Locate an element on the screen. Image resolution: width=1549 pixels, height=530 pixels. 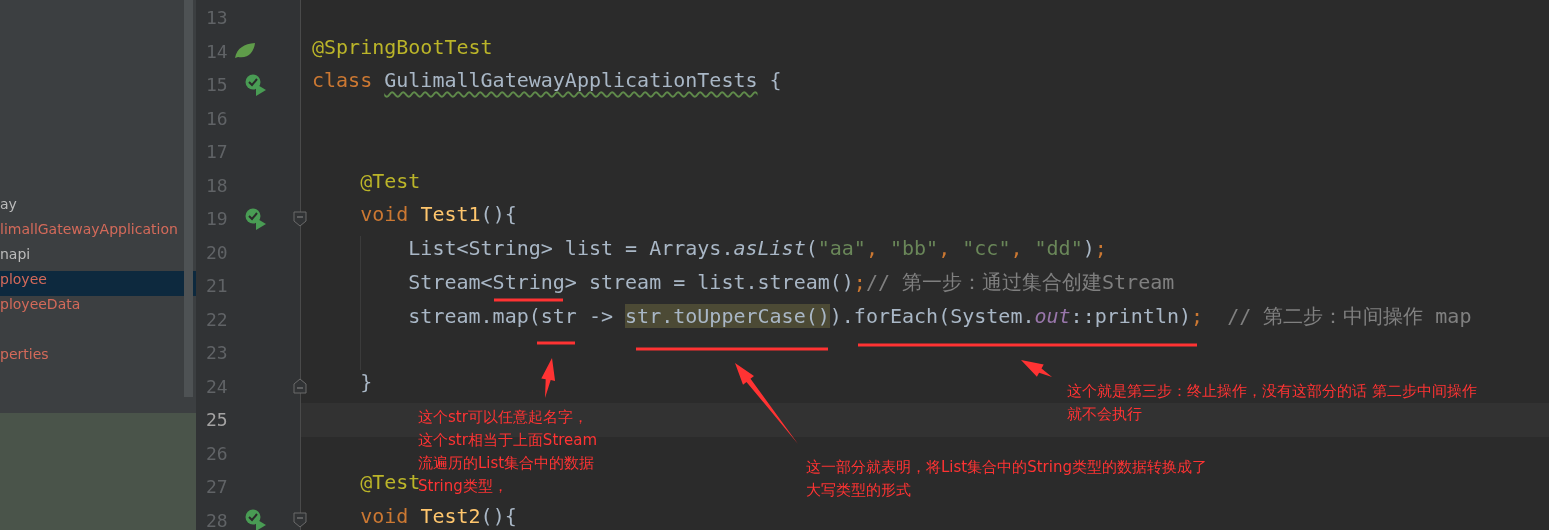
code-line: void Test1(){ is located at coordinates (438, 214).